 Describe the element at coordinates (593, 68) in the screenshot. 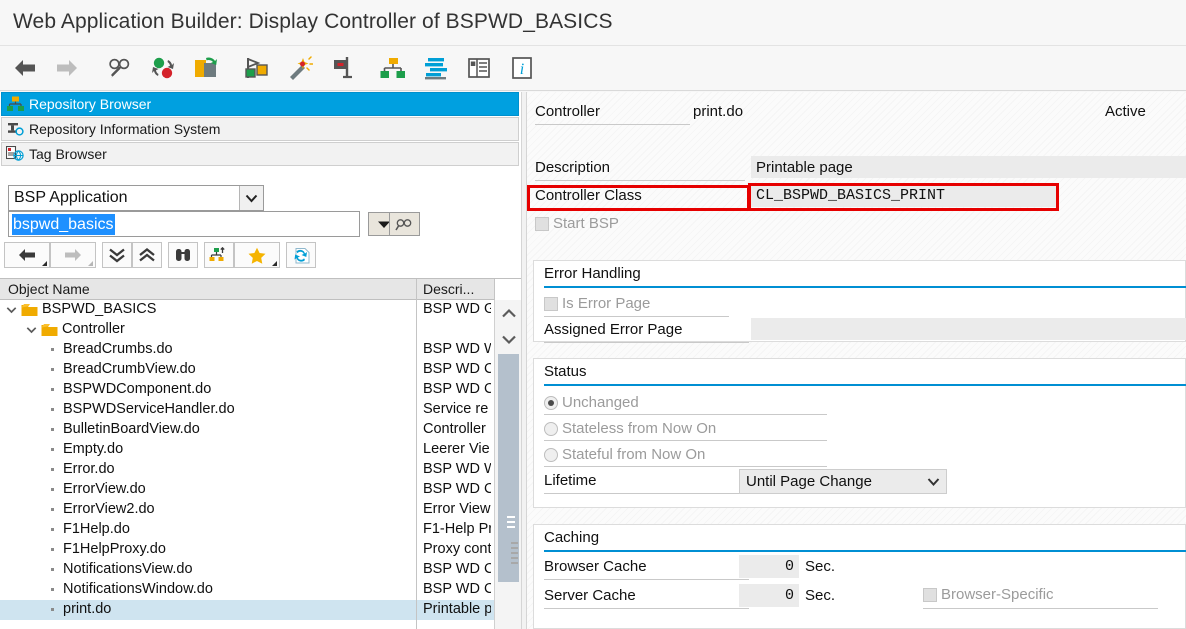

I see `main-toolbar: i` at that location.